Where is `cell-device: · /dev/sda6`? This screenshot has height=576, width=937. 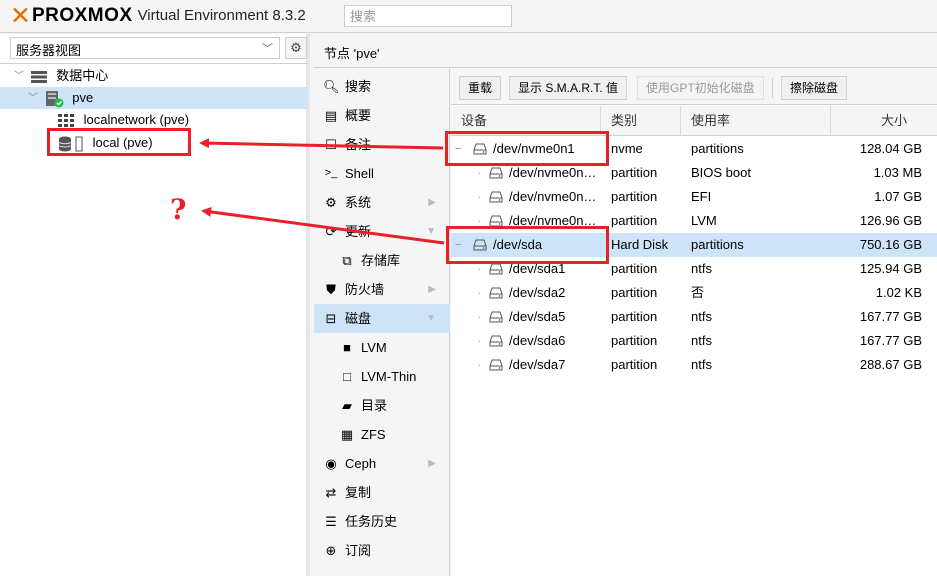
cell-device: · /dev/sda6 is located at coordinates (528, 341).